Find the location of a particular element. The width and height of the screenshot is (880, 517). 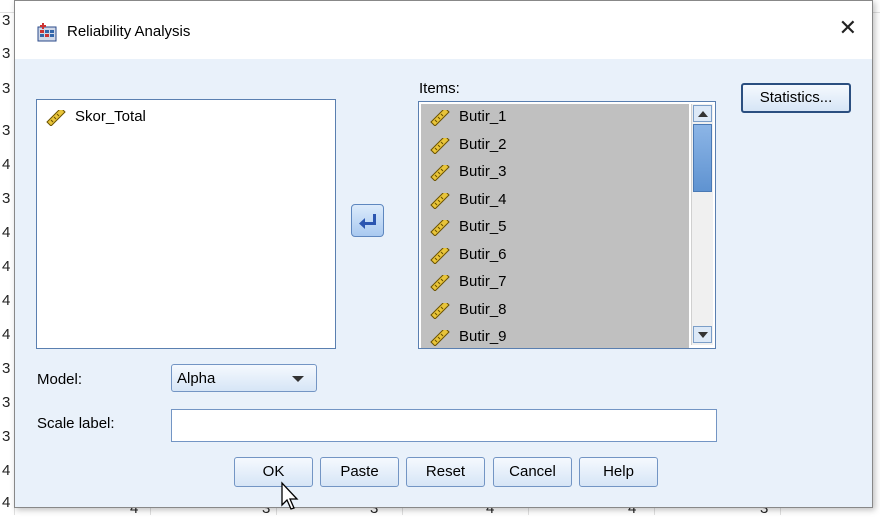

items-list: Butir_1 Butir_2 Butir_3 Butir_4 Butir_5 is located at coordinates (555, 226).